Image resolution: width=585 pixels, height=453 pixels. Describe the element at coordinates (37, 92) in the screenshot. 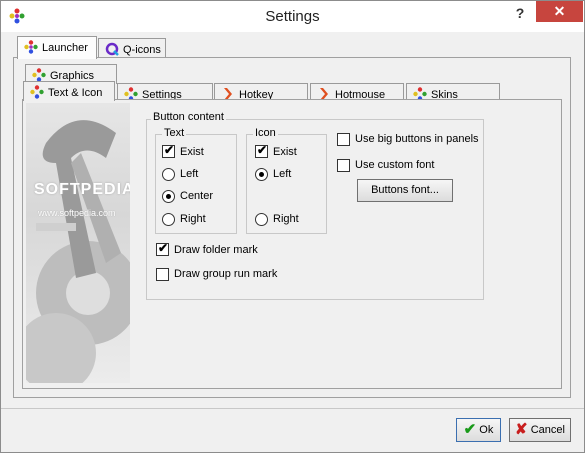

I see `text-icon-flower-icon` at that location.